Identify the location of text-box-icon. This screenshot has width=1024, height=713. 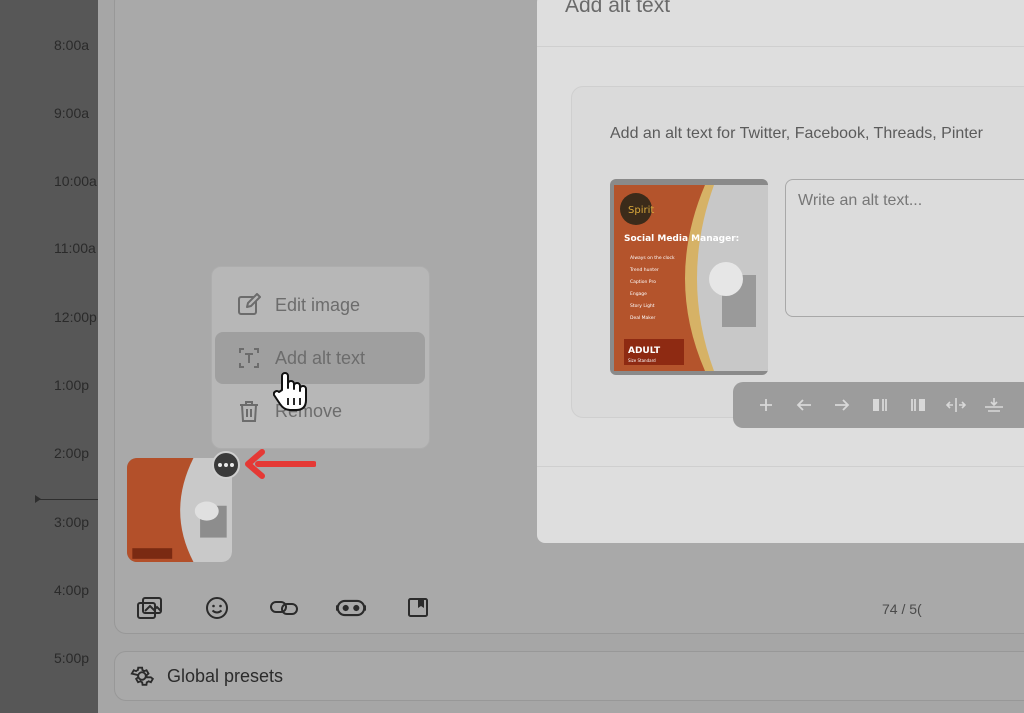
(249, 358).